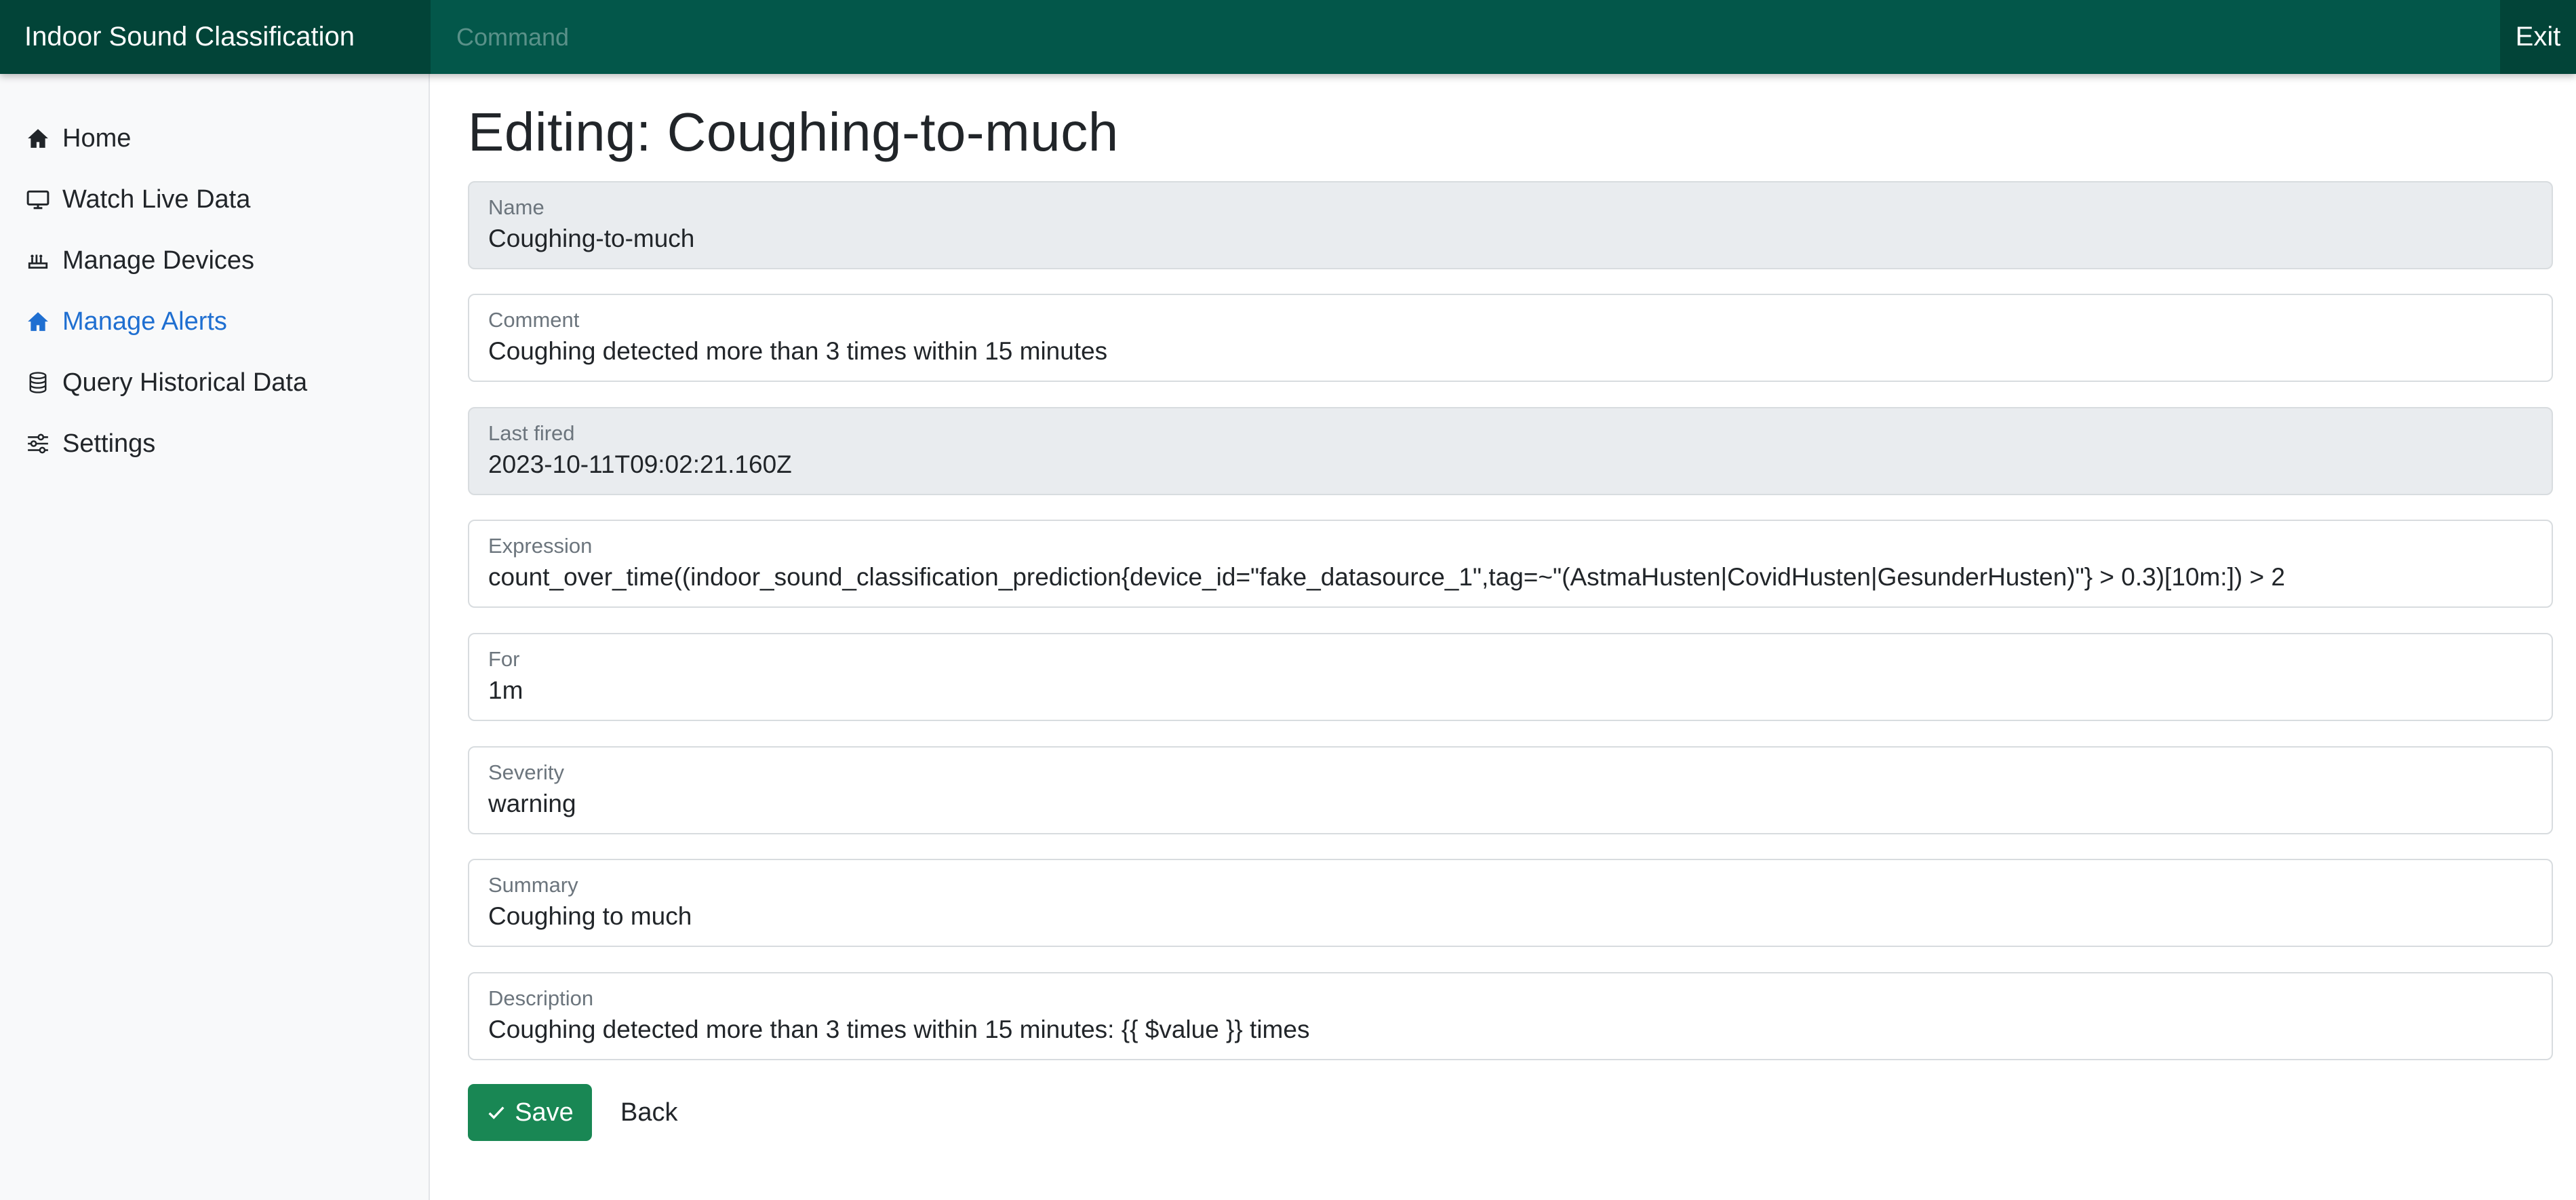 The image size is (2576, 1200). I want to click on exit-button: Exit, so click(2538, 37).